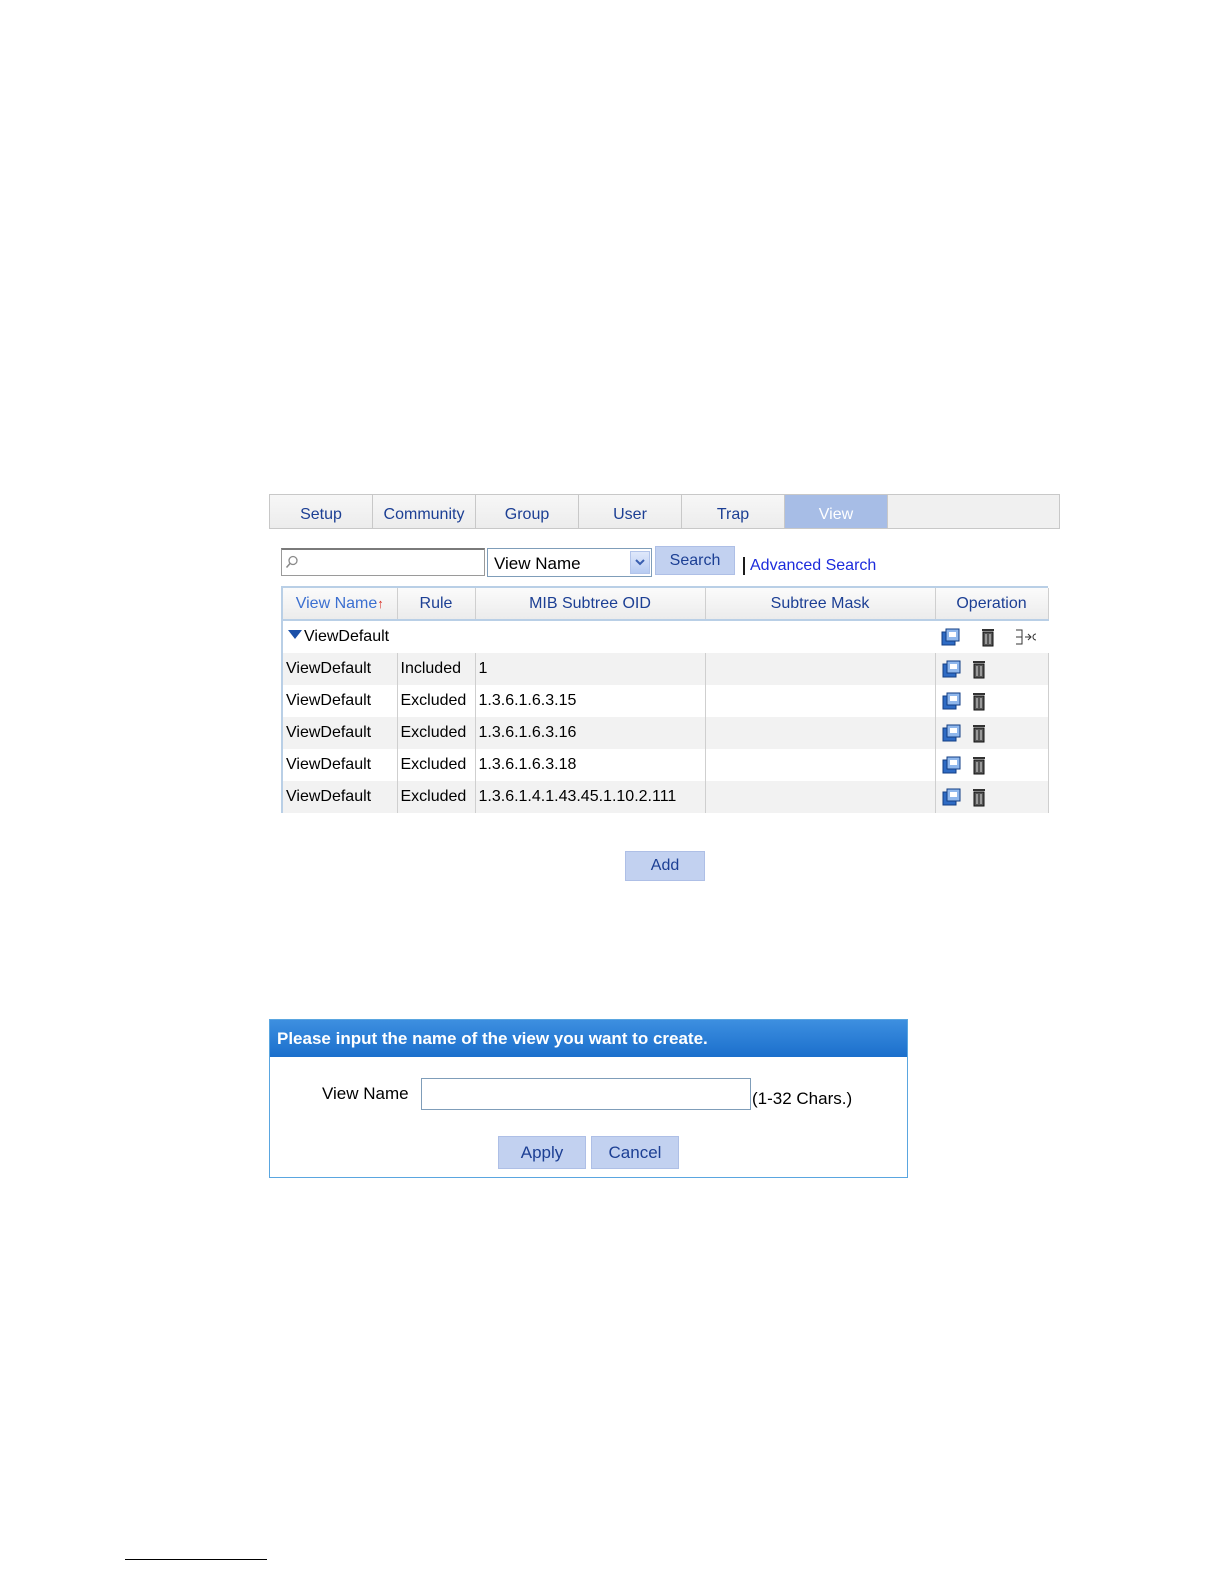  What do you see at coordinates (744, 566) in the screenshot?
I see `separator` at bounding box center [744, 566].